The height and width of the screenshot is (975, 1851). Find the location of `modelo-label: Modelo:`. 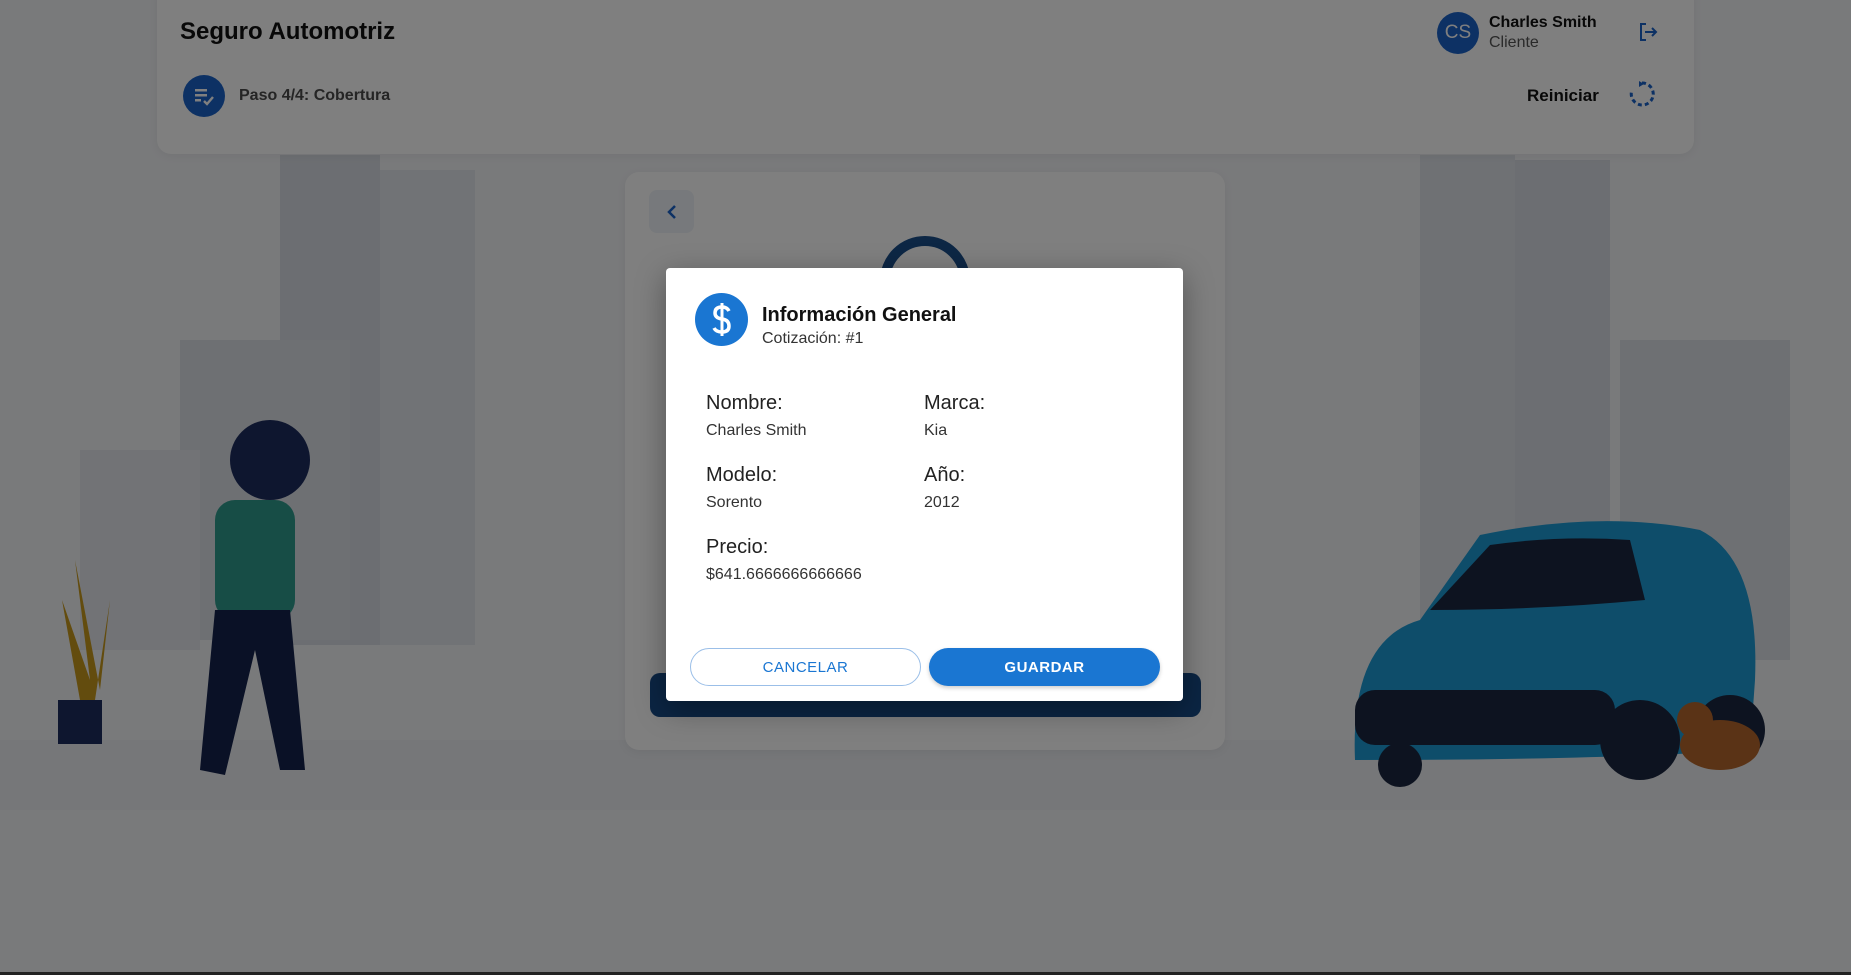

modelo-label: Modelo: is located at coordinates (742, 475).